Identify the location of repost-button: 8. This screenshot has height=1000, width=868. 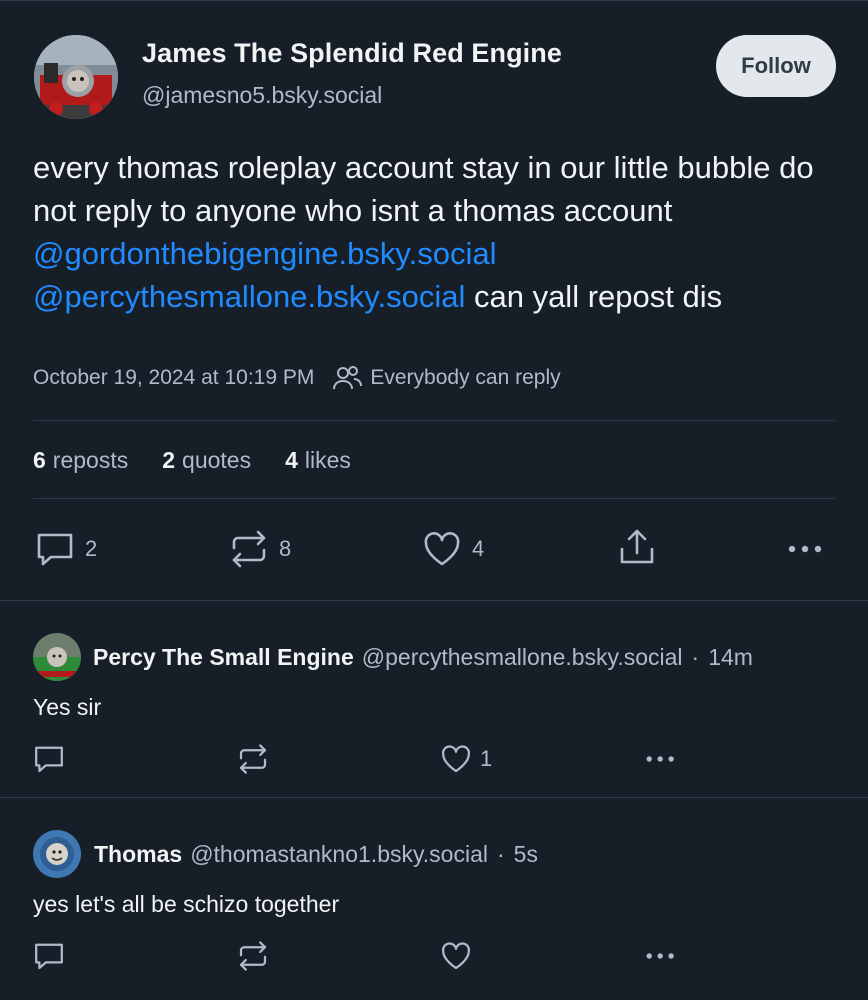
(260, 549).